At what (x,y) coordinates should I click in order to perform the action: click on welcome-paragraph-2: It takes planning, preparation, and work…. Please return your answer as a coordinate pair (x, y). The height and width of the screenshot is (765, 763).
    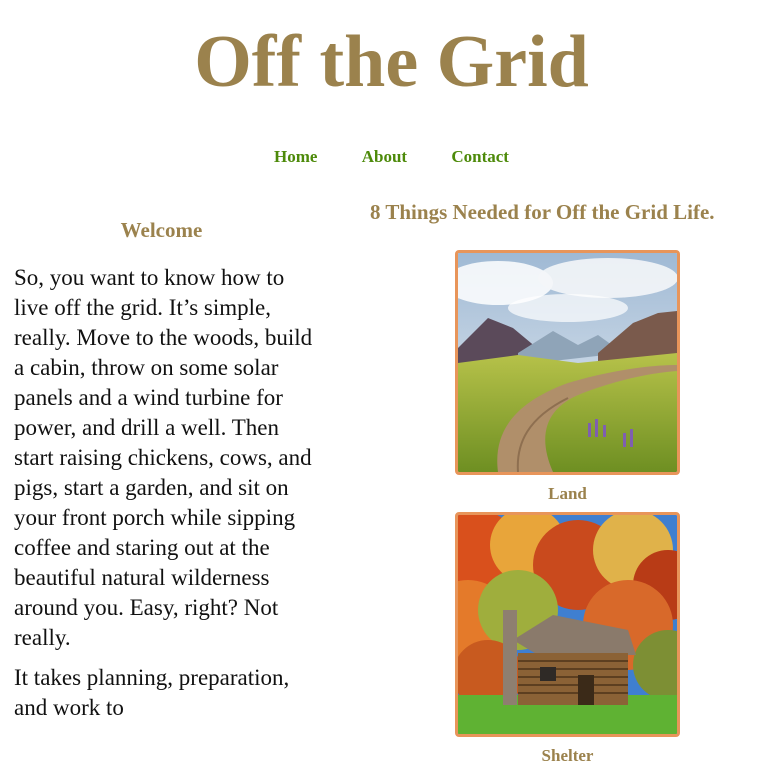
    Looking at the image, I should click on (152, 692).